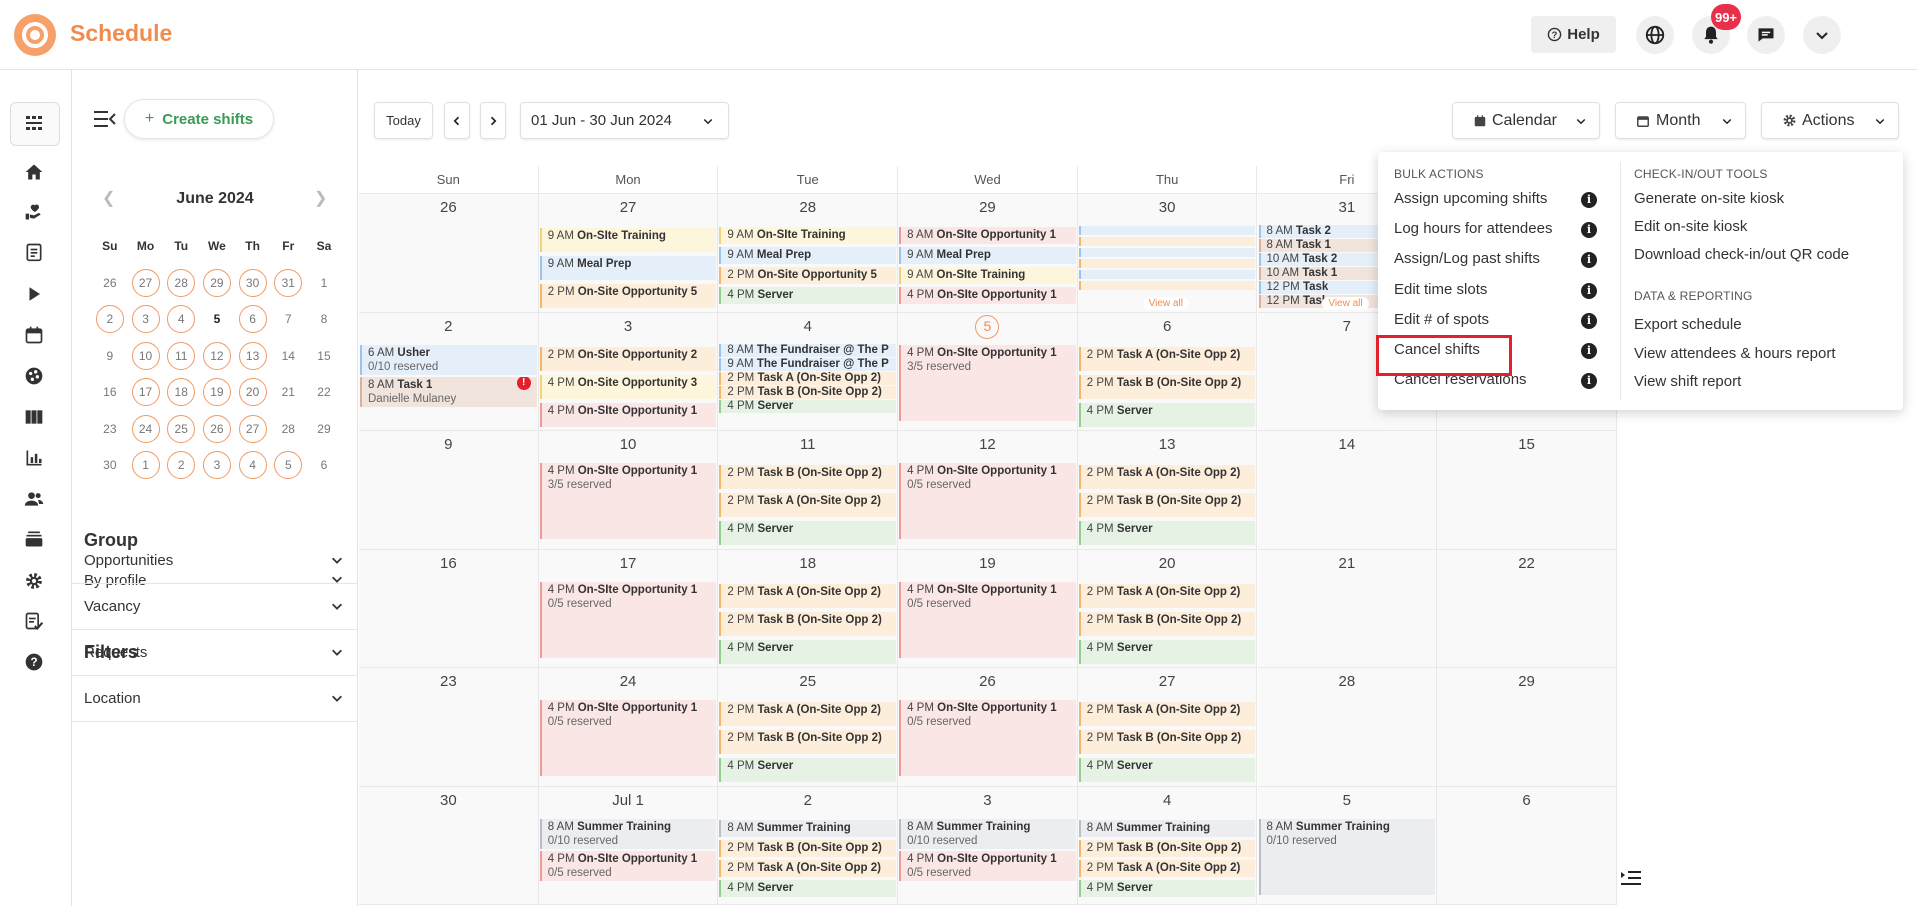 This screenshot has width=1917, height=906. Describe the element at coordinates (110, 465) in the screenshot. I see `mini-day: 30` at that location.